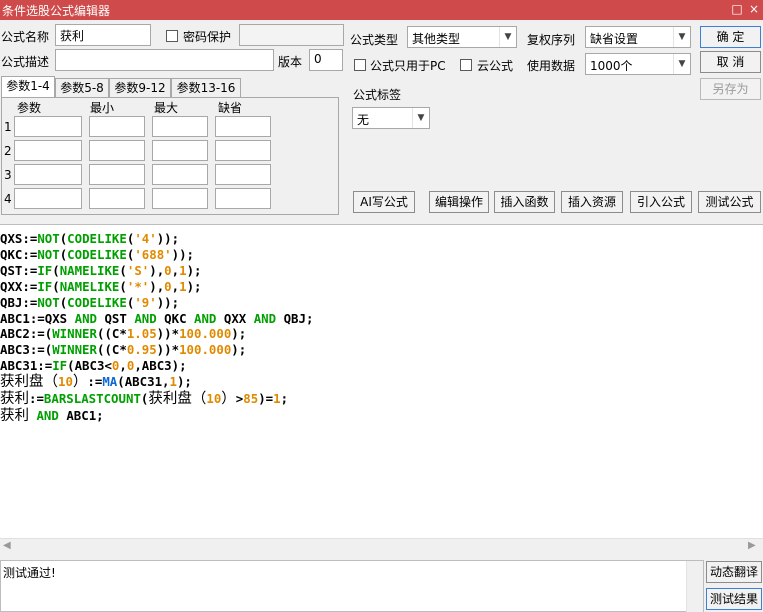 The image size is (763, 612). Describe the element at coordinates (8, 127) in the screenshot. I see `param-row-num: 1` at that location.